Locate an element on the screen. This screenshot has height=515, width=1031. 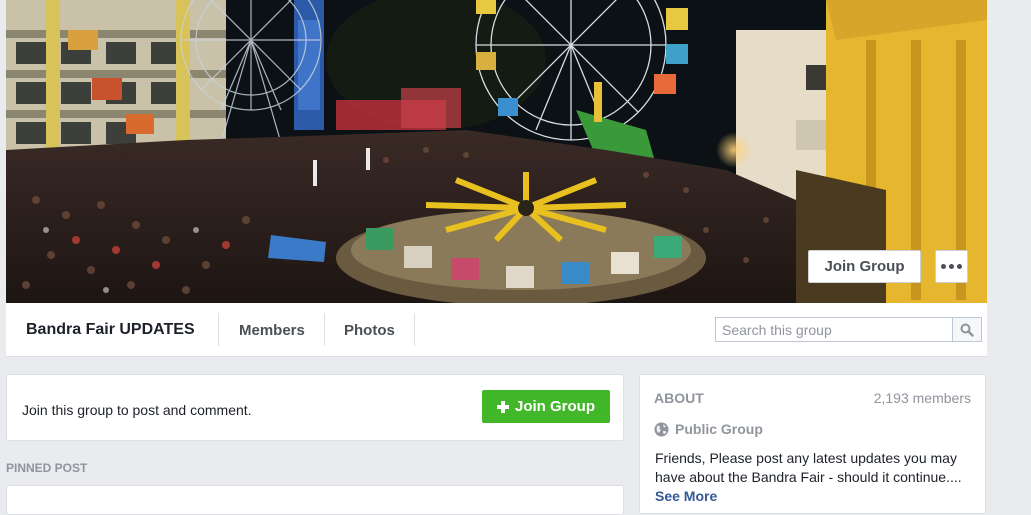
tab-photos: Photos is located at coordinates (369, 330).